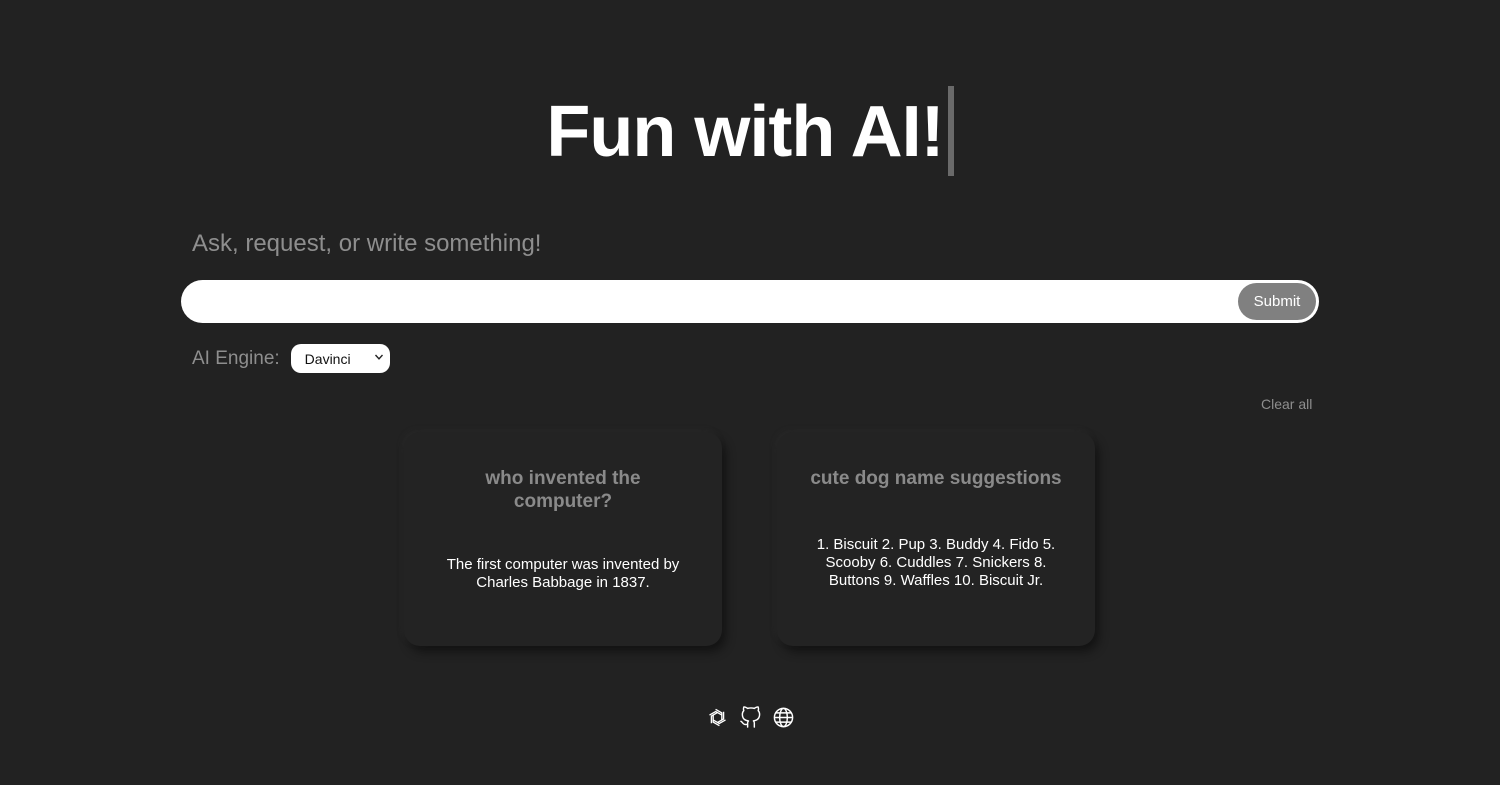  What do you see at coordinates (745, 132) in the screenshot?
I see `page-title: Fun with AI!` at bounding box center [745, 132].